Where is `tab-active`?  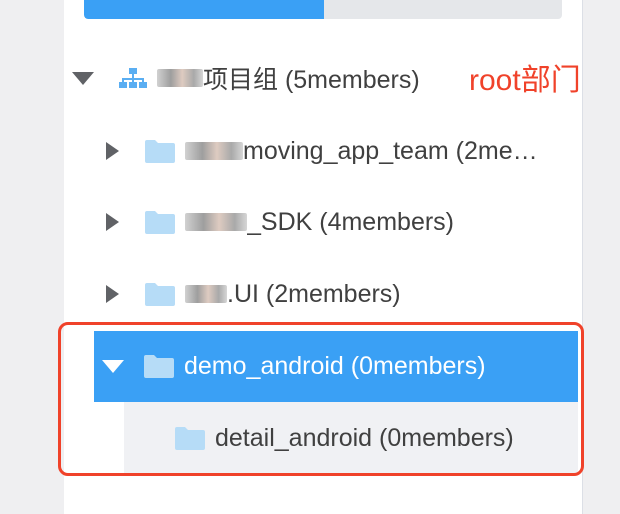 tab-active is located at coordinates (204, 9).